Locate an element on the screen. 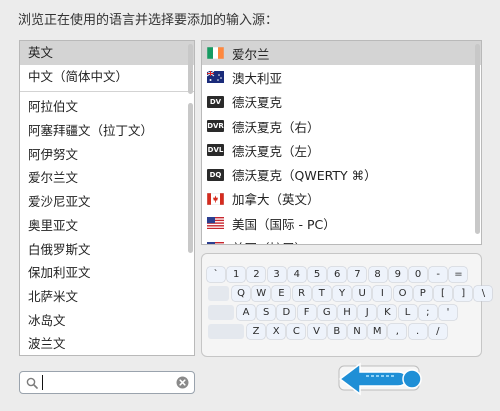 The height and width of the screenshot is (411, 500). input-source-item: DVR 德沃夏克（右） is located at coordinates (341, 126).